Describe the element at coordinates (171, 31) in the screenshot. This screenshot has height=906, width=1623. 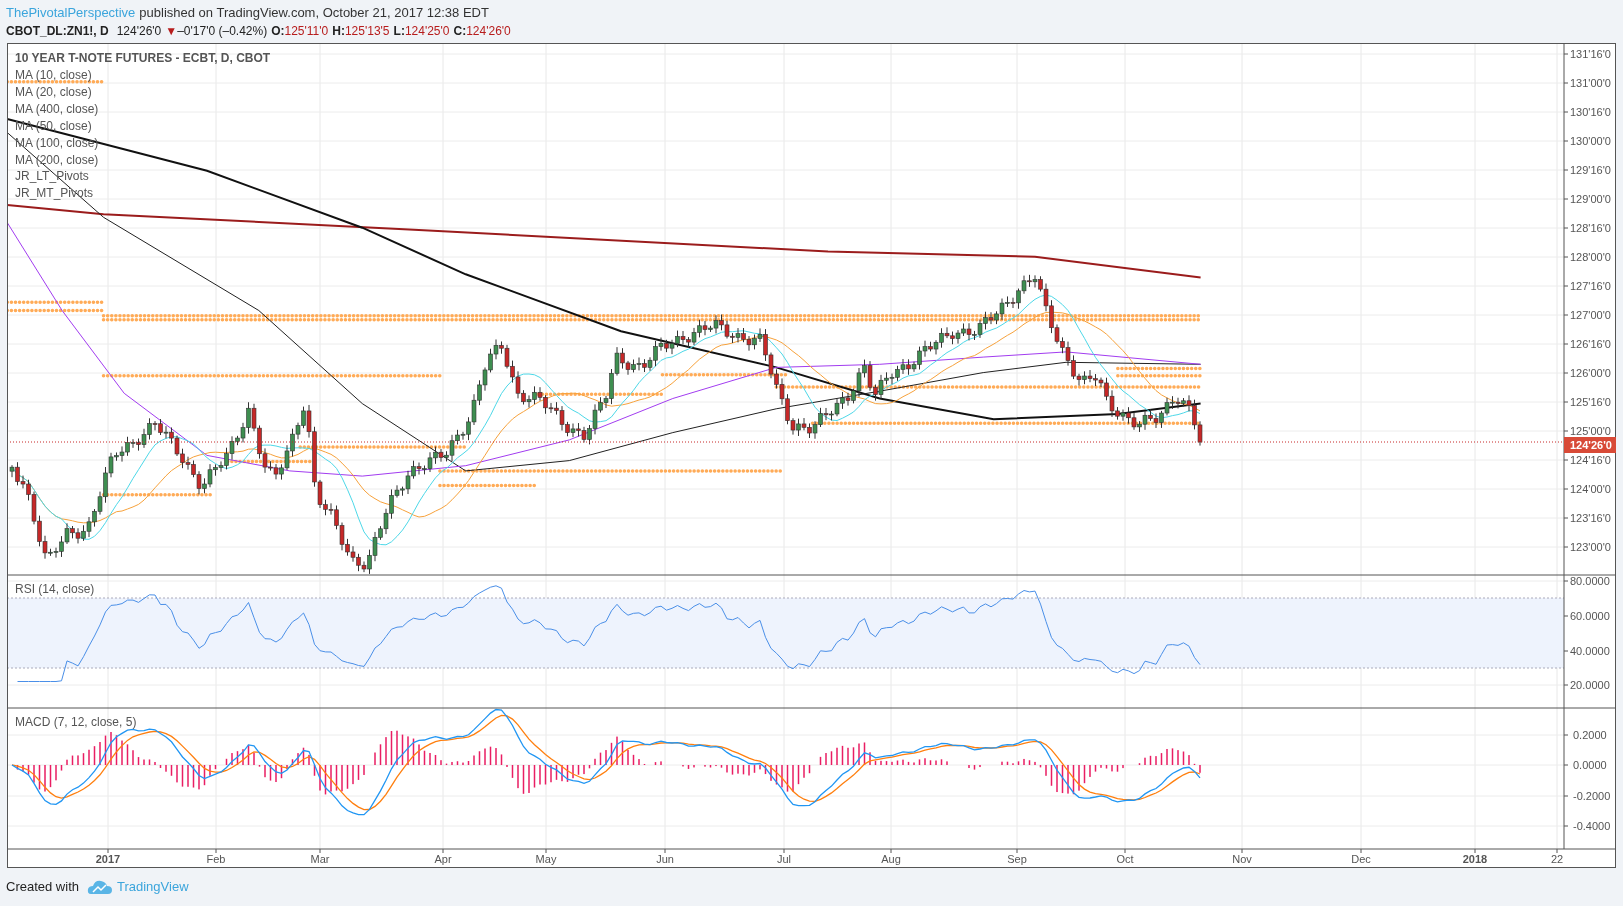
I see `down-arrow: ▼` at that location.